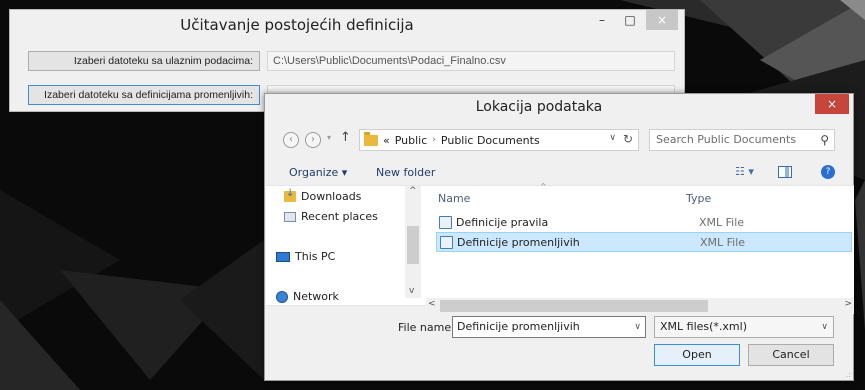  Describe the element at coordinates (413, 191) in the screenshot. I see `scroll-up-icon: ^` at that location.